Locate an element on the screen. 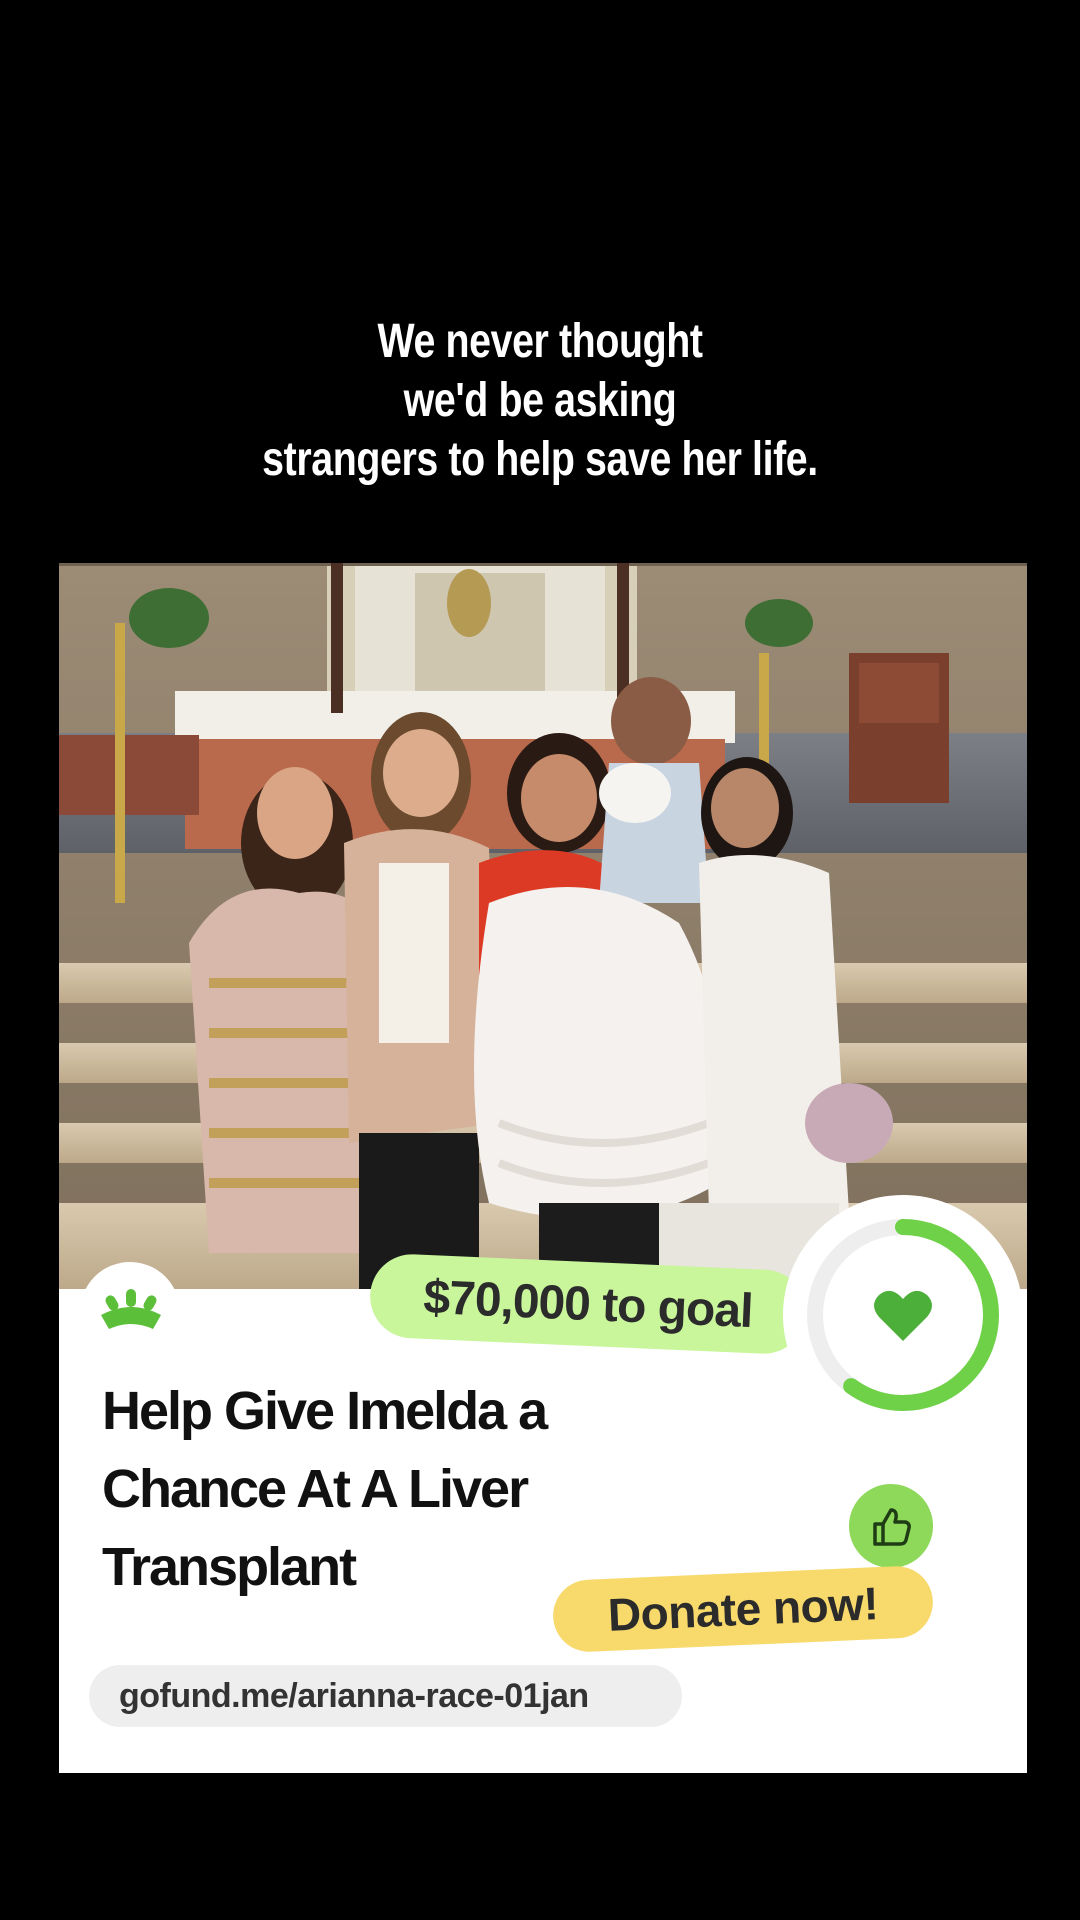 Image resolution: width=1080 pixels, height=1920 pixels. like-button is located at coordinates (891, 1526).